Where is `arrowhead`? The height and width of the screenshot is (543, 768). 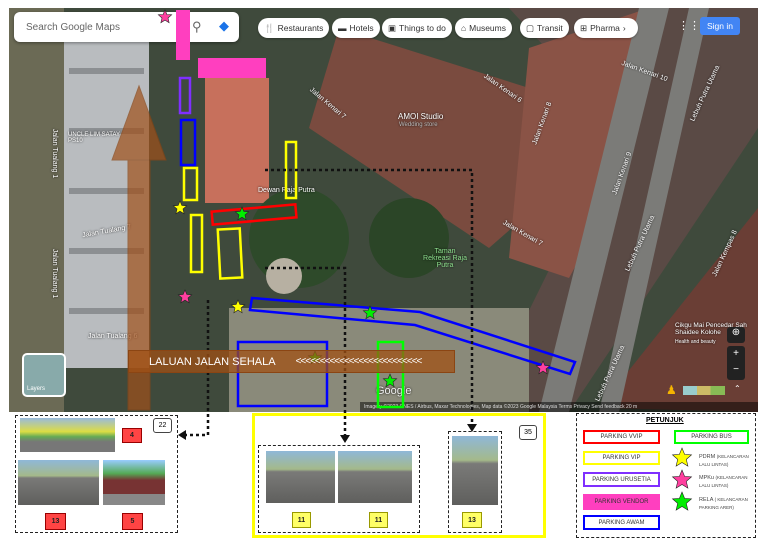 arrowhead is located at coordinates (182, 435).